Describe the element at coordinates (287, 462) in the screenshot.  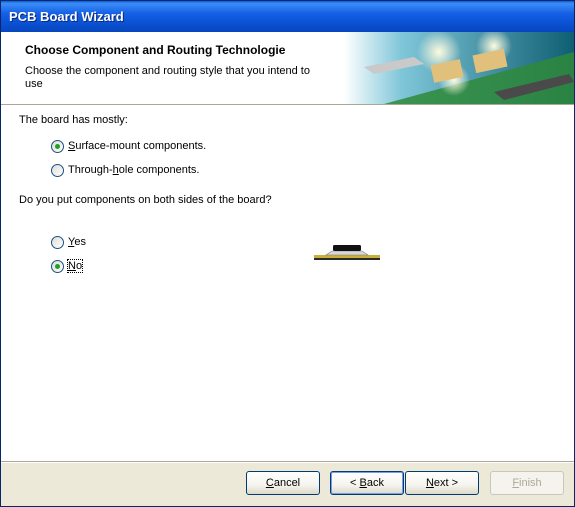
I see `footer-divider-highlight` at that location.